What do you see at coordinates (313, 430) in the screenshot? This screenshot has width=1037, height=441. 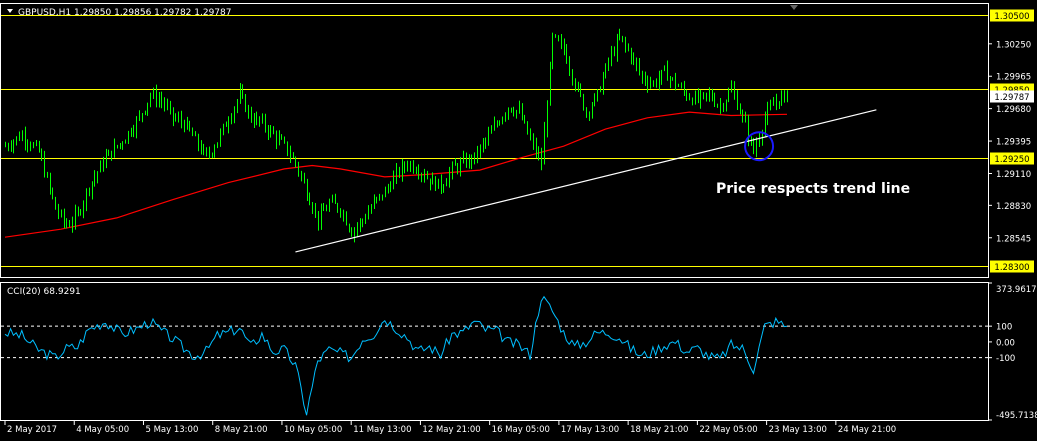 I see `time-tick-label: 10 May 05:00` at bounding box center [313, 430].